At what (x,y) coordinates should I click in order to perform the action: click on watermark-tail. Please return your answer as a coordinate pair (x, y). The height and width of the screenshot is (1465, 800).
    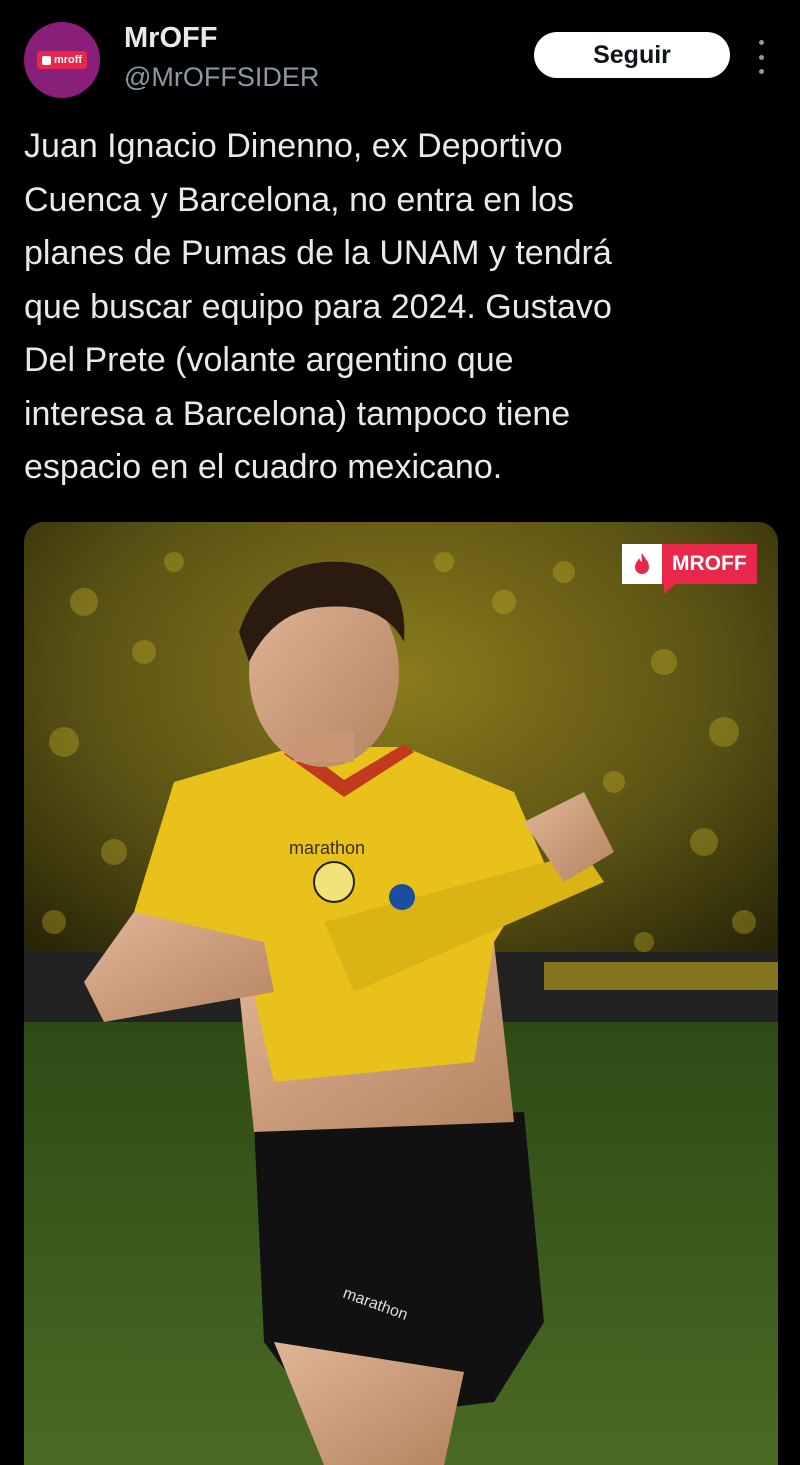
    Looking at the image, I should click on (671, 588).